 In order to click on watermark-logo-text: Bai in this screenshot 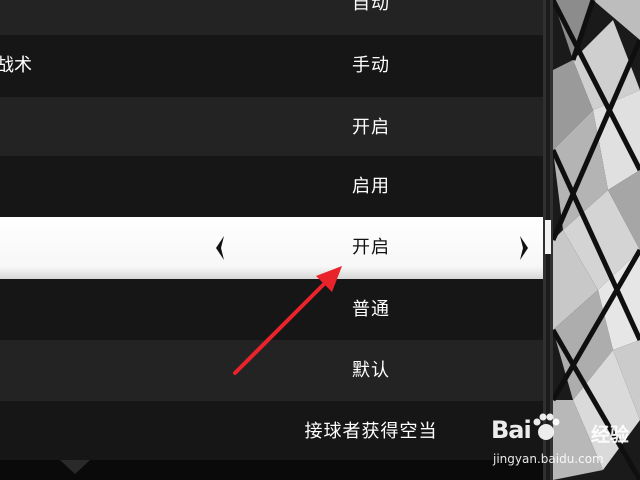, I will do `click(511, 430)`.